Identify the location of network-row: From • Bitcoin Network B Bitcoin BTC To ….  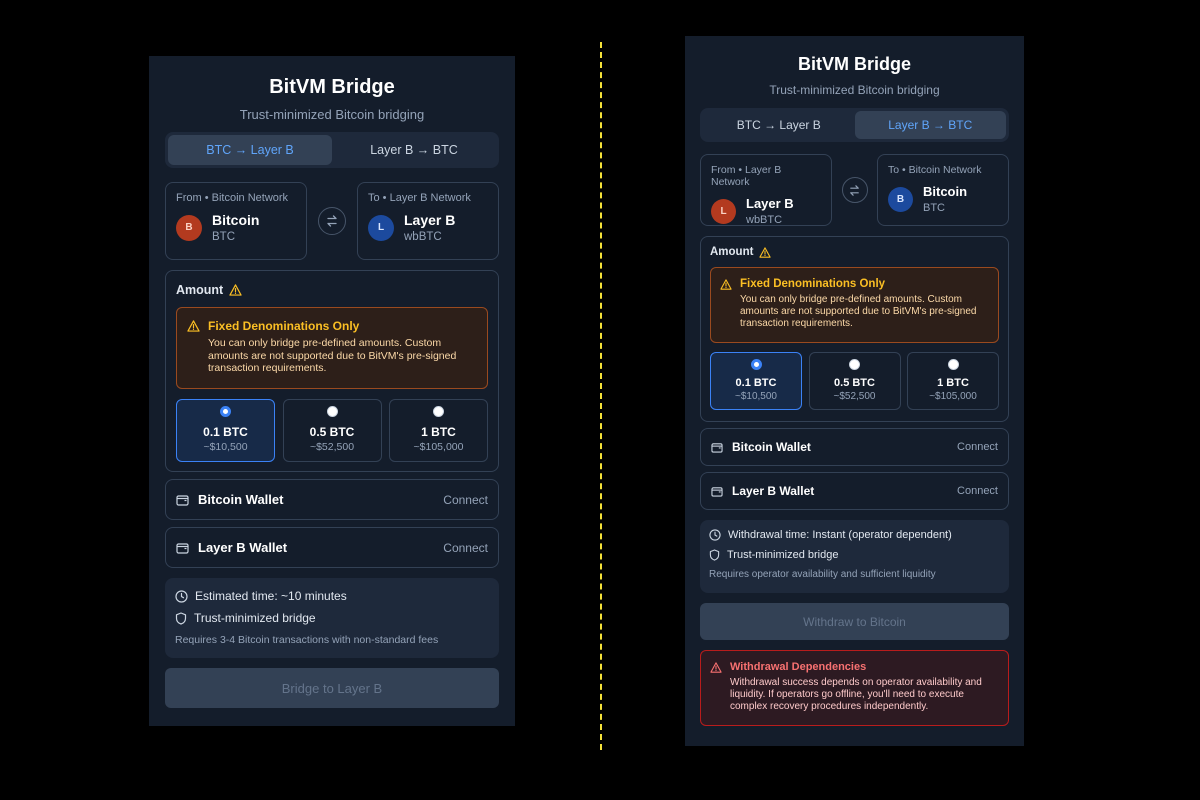
(332, 221).